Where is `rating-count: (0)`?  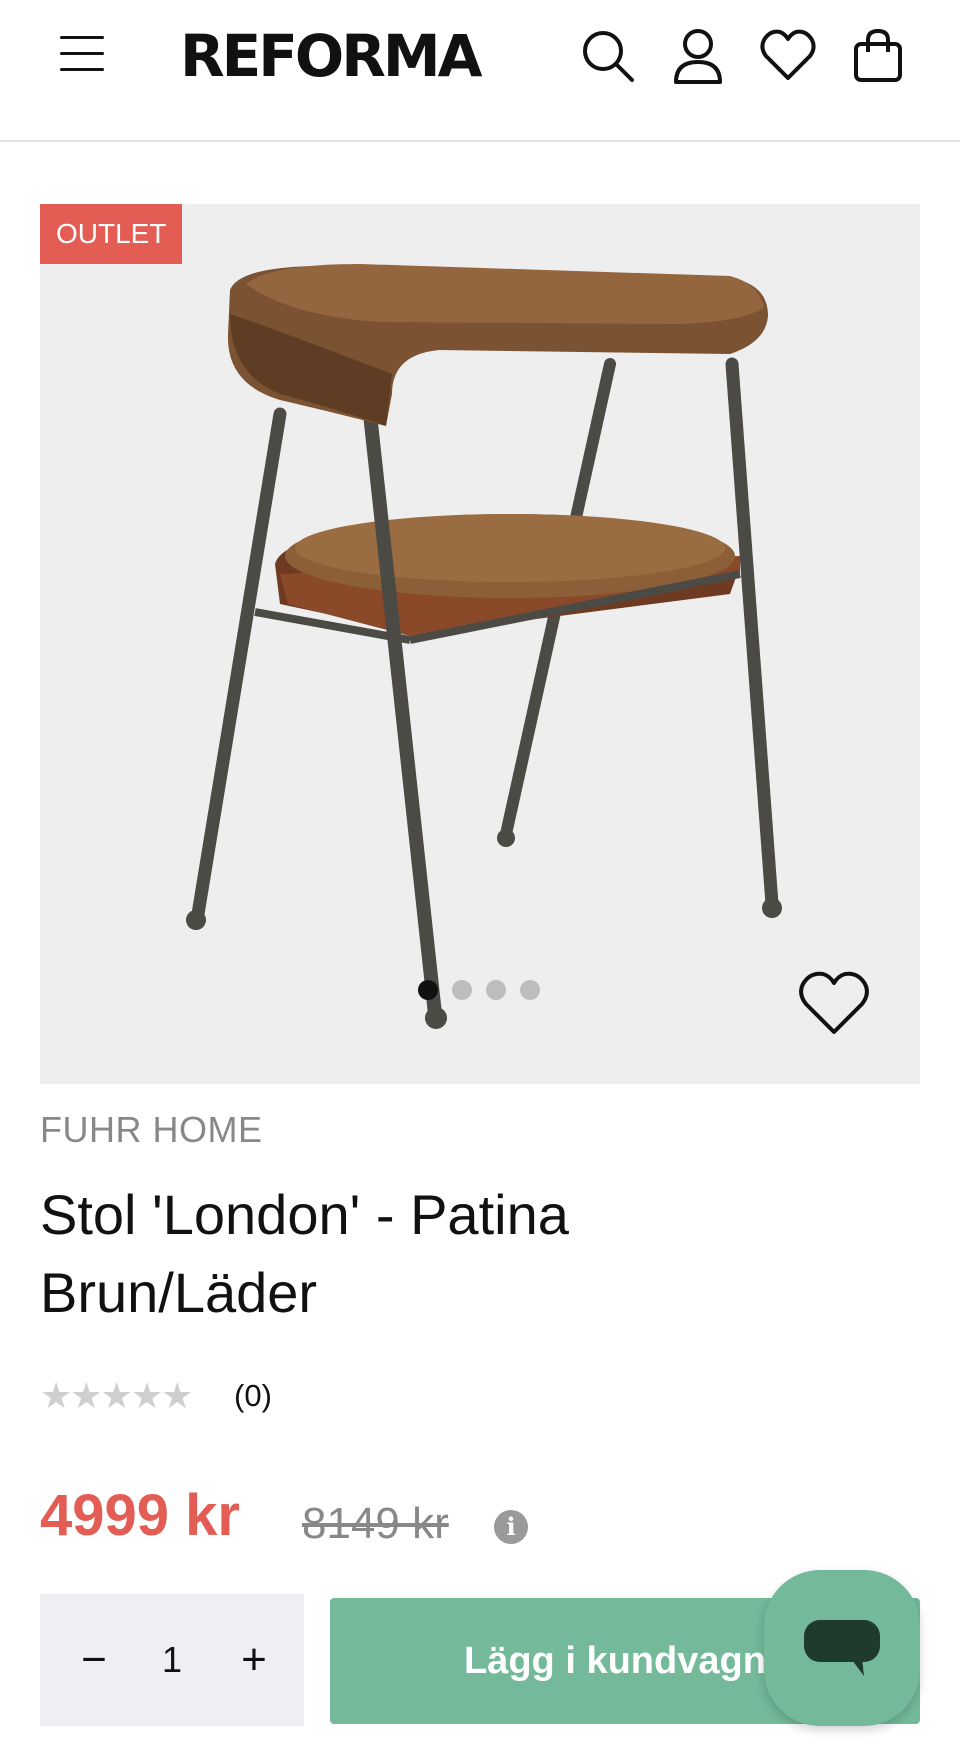 rating-count: (0) is located at coordinates (253, 1395).